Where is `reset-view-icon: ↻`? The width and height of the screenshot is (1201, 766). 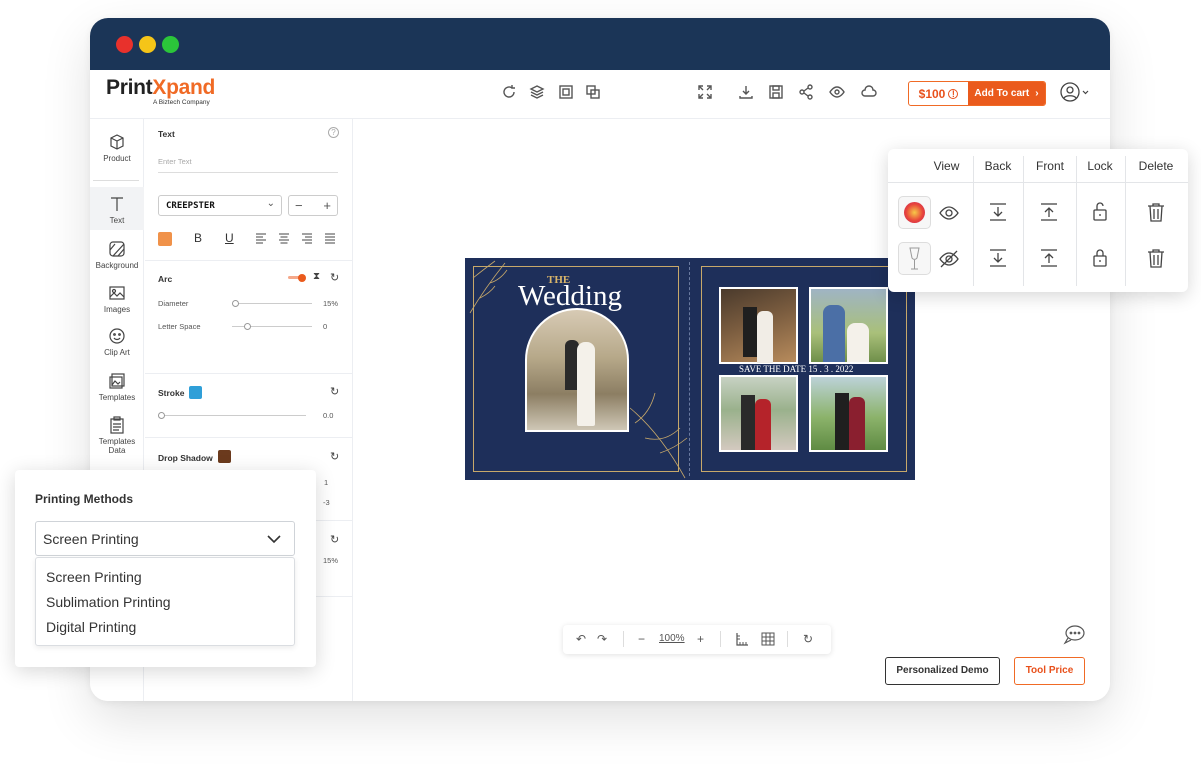
reset-view-icon: ↻ is located at coordinates (808, 639).